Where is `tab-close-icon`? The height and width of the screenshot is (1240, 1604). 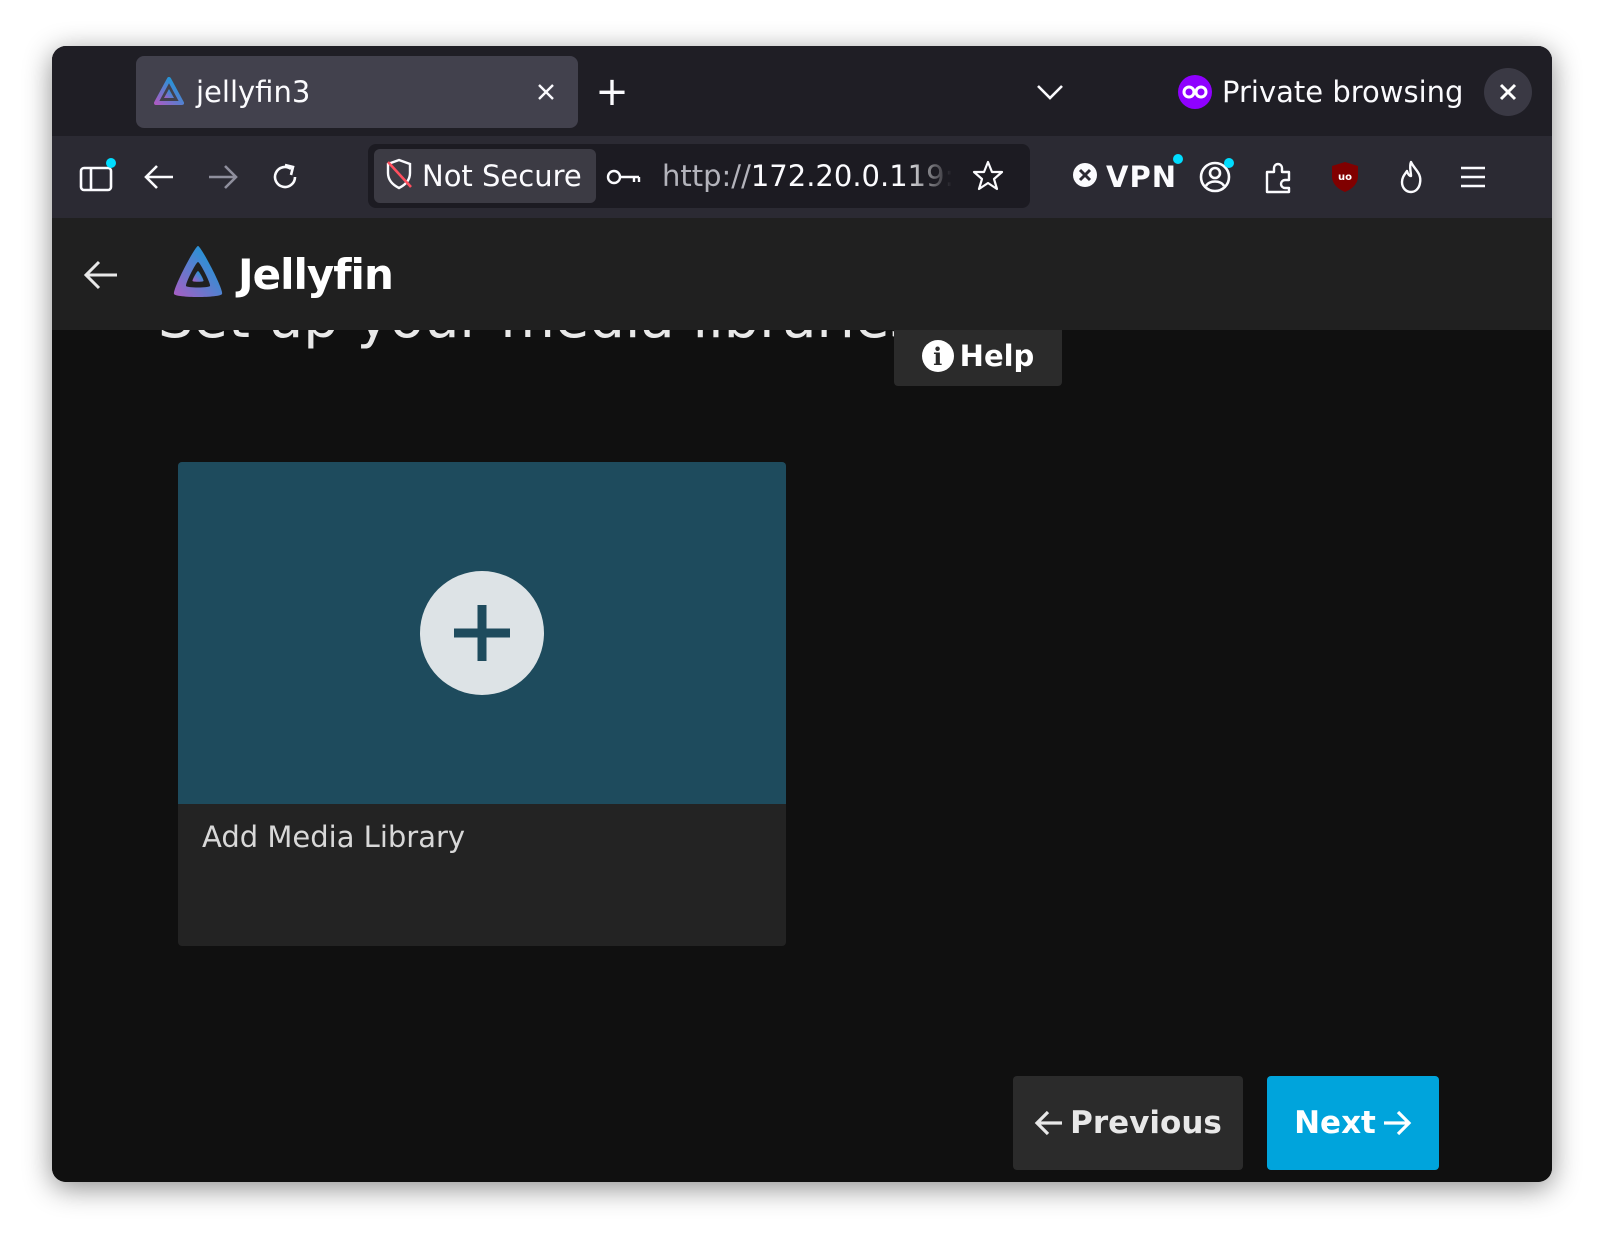
tab-close-icon is located at coordinates (546, 92).